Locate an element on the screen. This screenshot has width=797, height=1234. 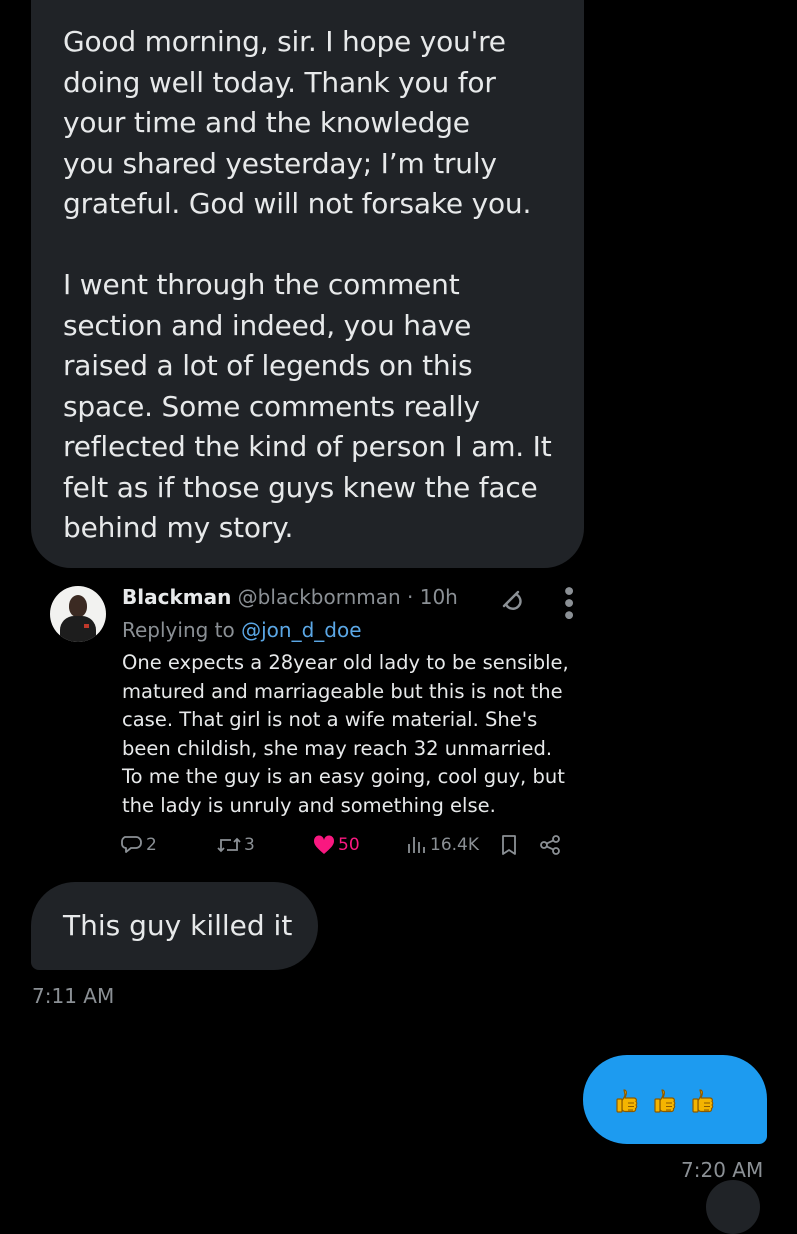
retweet-button: 3 is located at coordinates (235, 845).